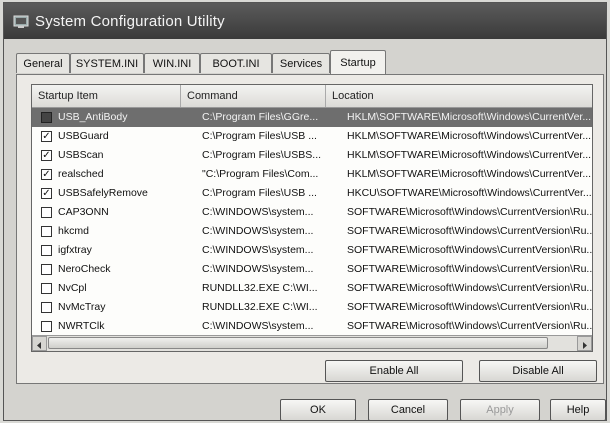  I want to click on scroll-left-icon, so click(39, 345).